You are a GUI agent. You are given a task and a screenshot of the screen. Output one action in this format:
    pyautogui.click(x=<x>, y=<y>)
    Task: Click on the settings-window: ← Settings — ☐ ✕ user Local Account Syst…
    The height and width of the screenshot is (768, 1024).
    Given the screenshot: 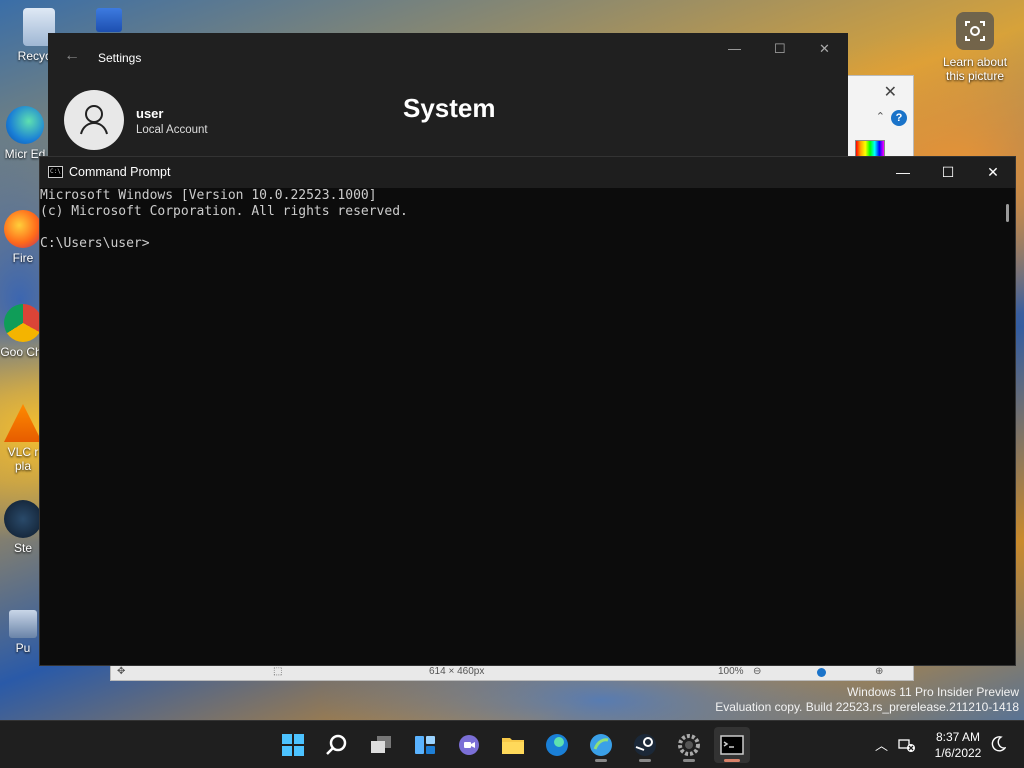 What is the action you would take?
    pyautogui.click(x=448, y=98)
    